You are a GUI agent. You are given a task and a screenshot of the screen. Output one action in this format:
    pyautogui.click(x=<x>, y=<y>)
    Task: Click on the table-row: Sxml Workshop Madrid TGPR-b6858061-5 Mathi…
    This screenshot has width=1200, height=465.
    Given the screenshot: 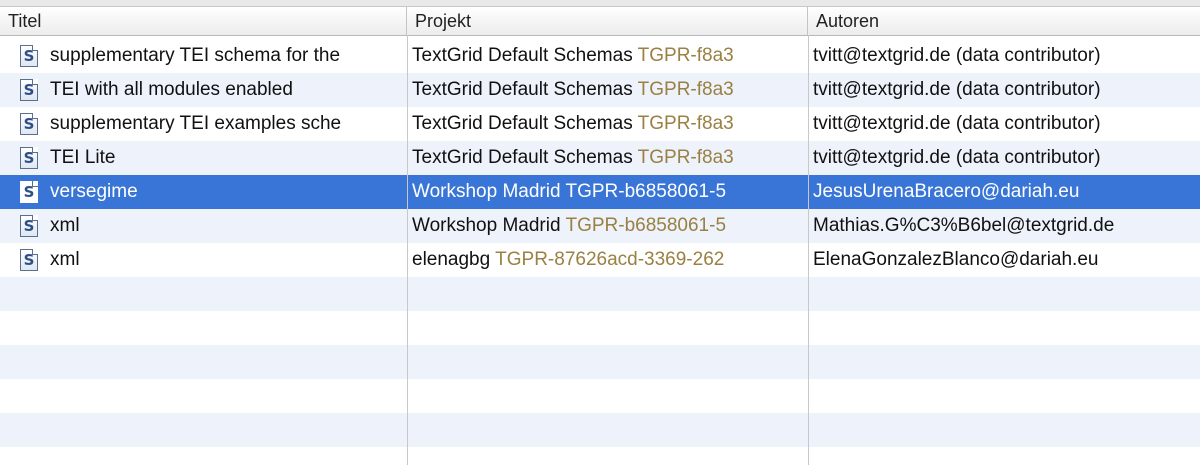 What is the action you would take?
    pyautogui.click(x=600, y=226)
    